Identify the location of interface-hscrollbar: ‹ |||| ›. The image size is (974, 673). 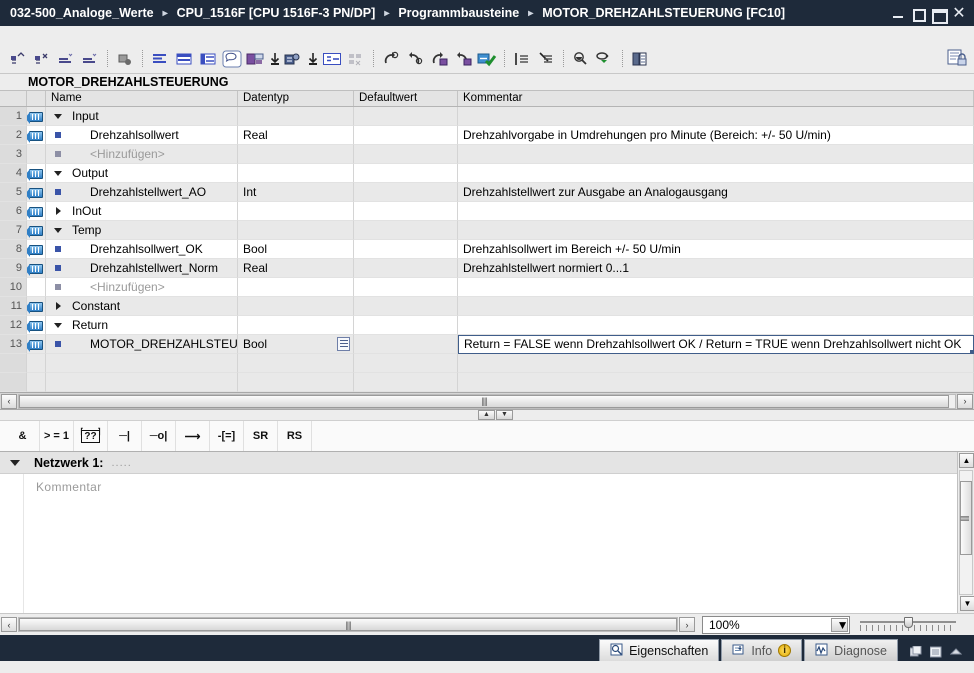
(487, 401).